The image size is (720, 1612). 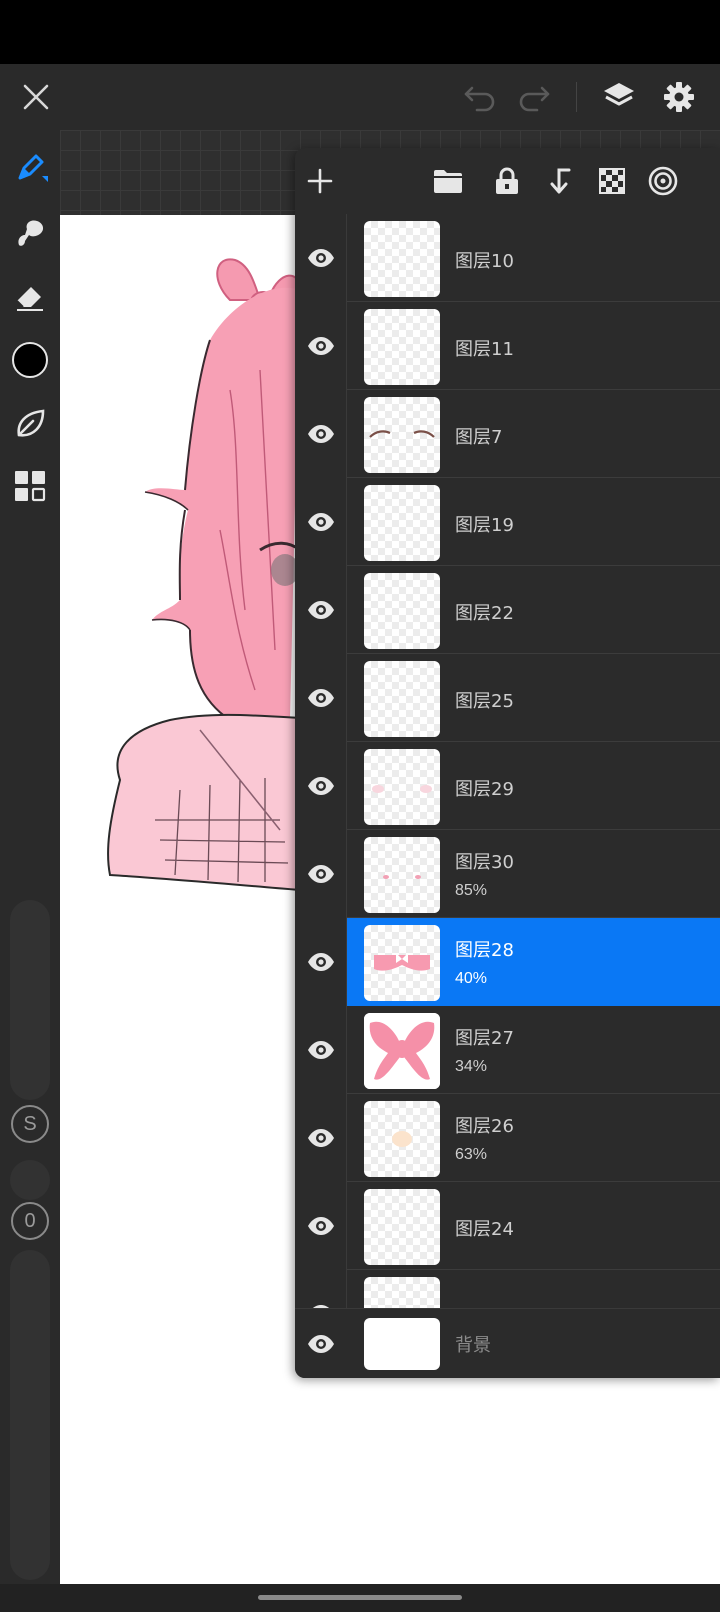 I want to click on layer-row-body: 图层10, so click(x=533, y=258).